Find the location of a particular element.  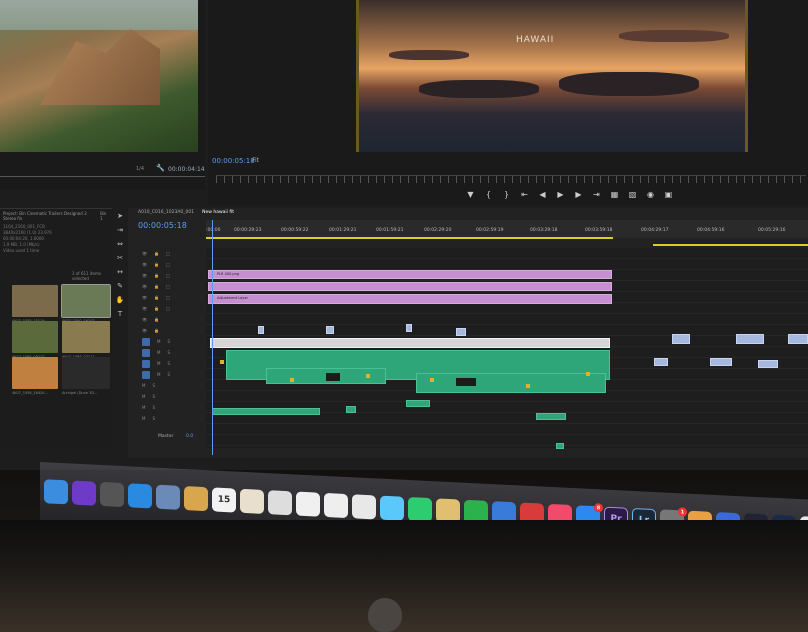

ruler-timecode: 00:00:59:22 is located at coordinates (295, 230).